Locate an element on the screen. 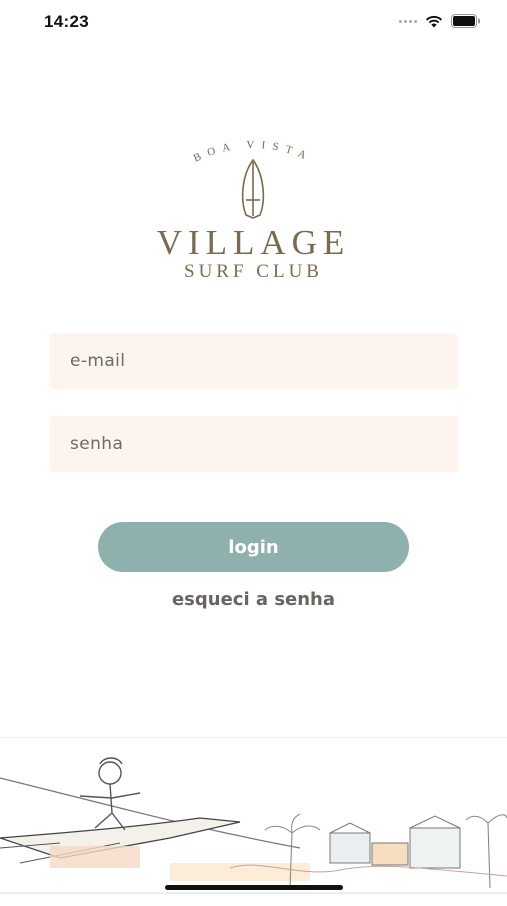 The height and width of the screenshot is (906, 507). email-input is located at coordinates (254, 361).